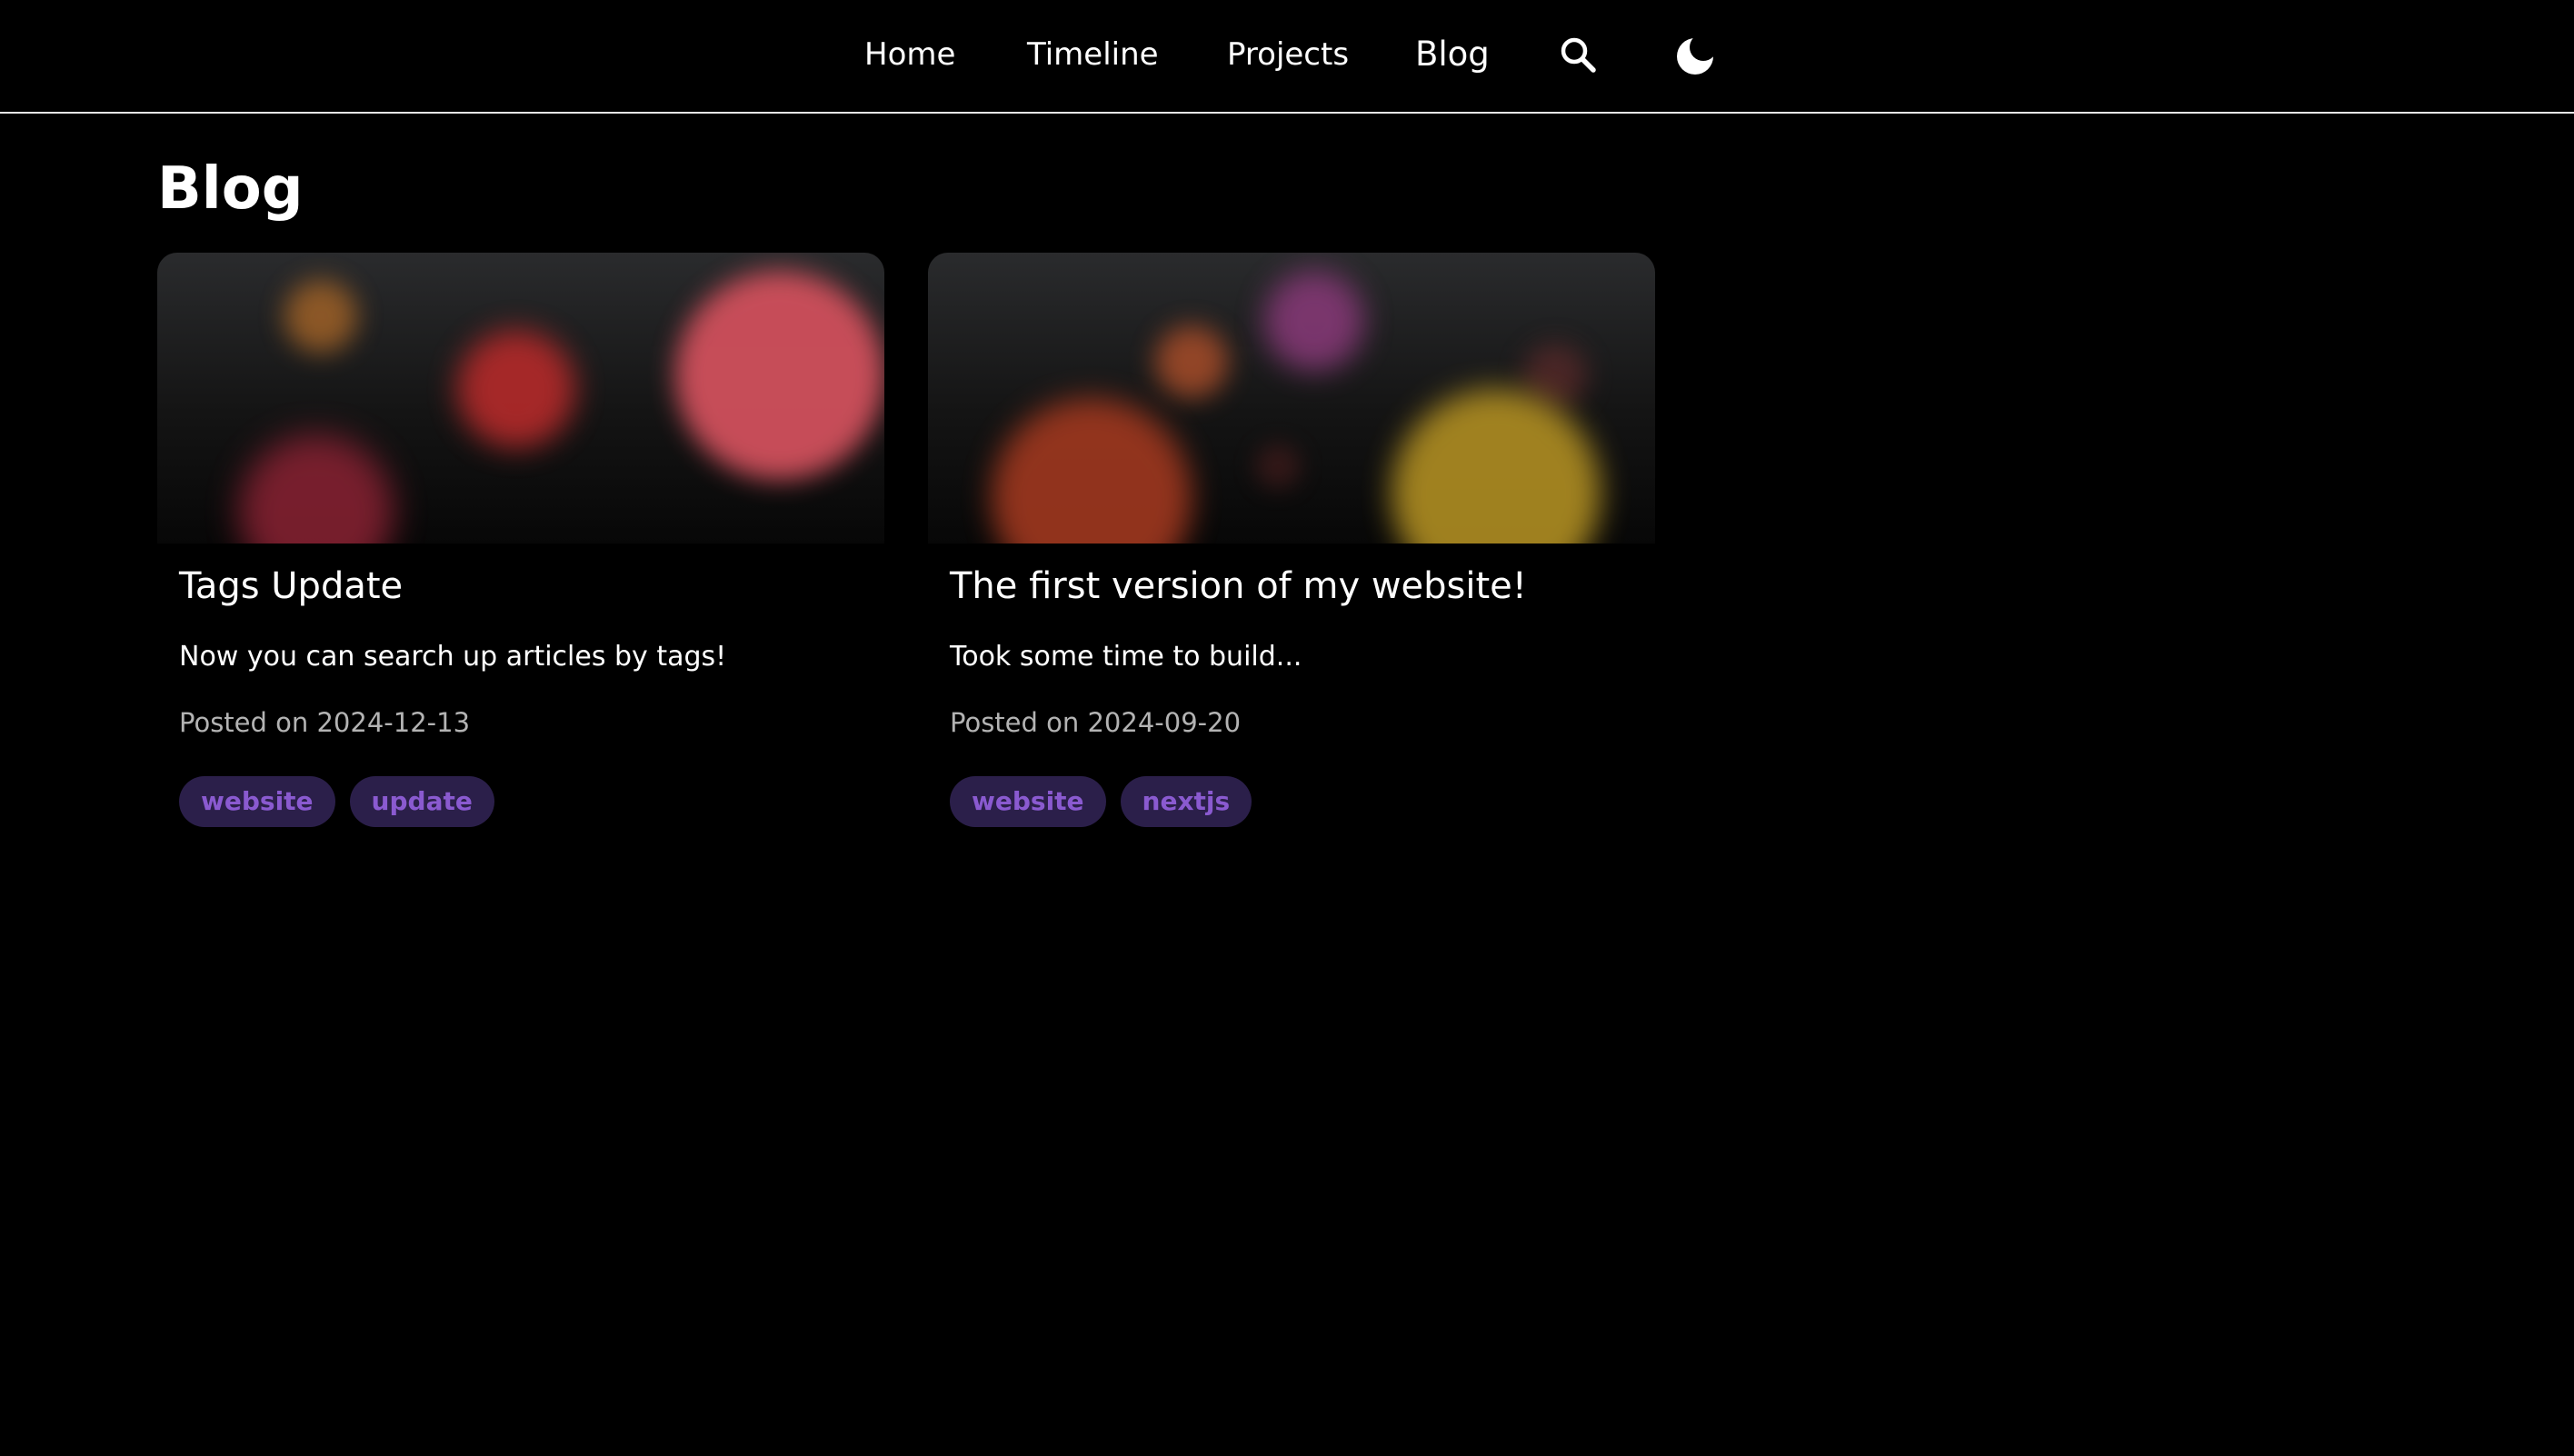 Image resolution: width=2574 pixels, height=1456 pixels. I want to click on moon-icon, so click(1695, 55).